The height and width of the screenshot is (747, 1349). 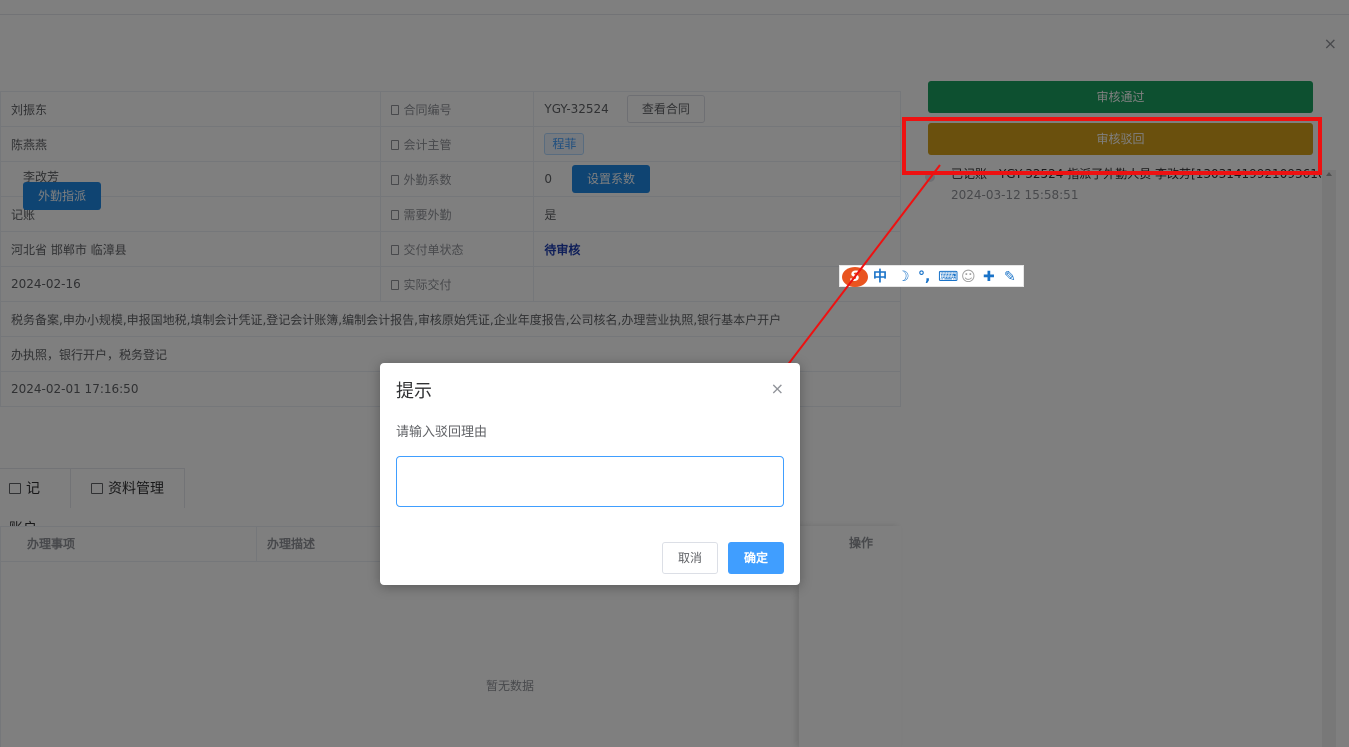 I want to click on confirm-button: 确定, so click(x=756, y=558).